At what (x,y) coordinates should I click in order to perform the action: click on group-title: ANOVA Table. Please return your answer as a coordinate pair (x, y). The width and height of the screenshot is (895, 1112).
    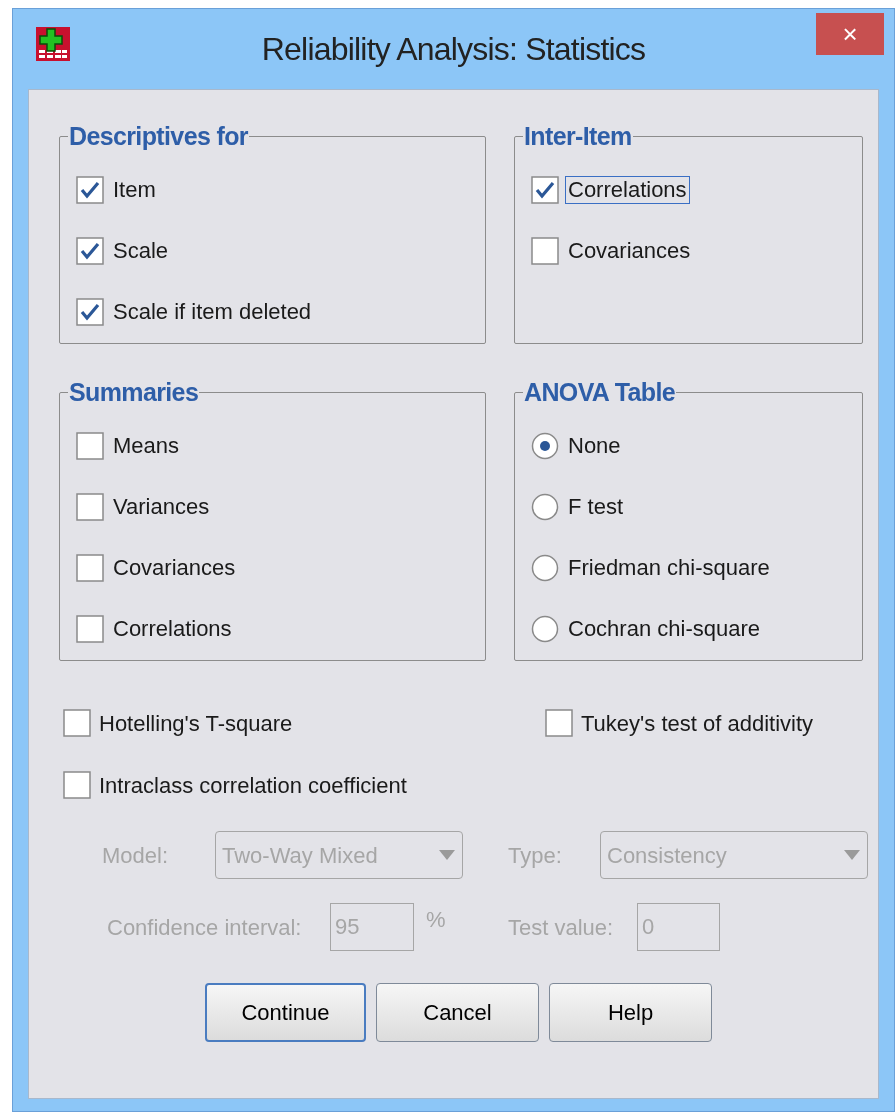
    Looking at the image, I should click on (599, 392).